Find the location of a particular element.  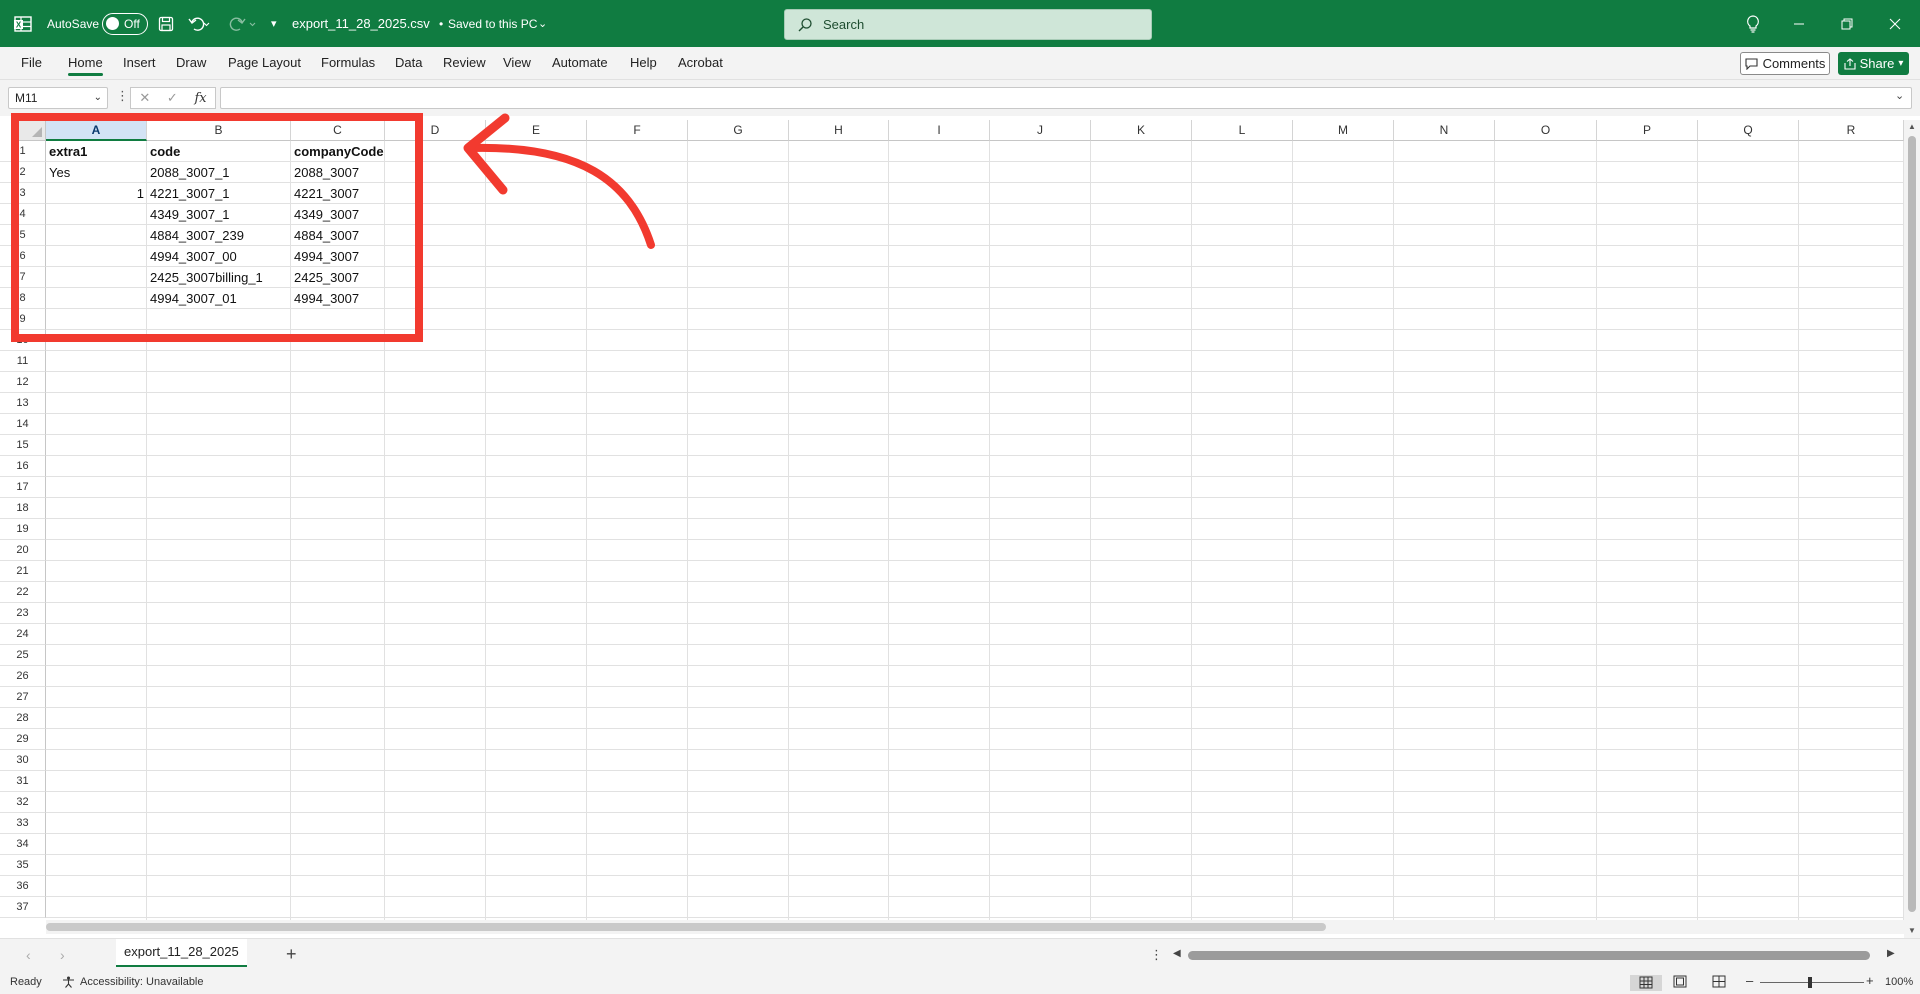

column-header-g: G is located at coordinates (738, 130).